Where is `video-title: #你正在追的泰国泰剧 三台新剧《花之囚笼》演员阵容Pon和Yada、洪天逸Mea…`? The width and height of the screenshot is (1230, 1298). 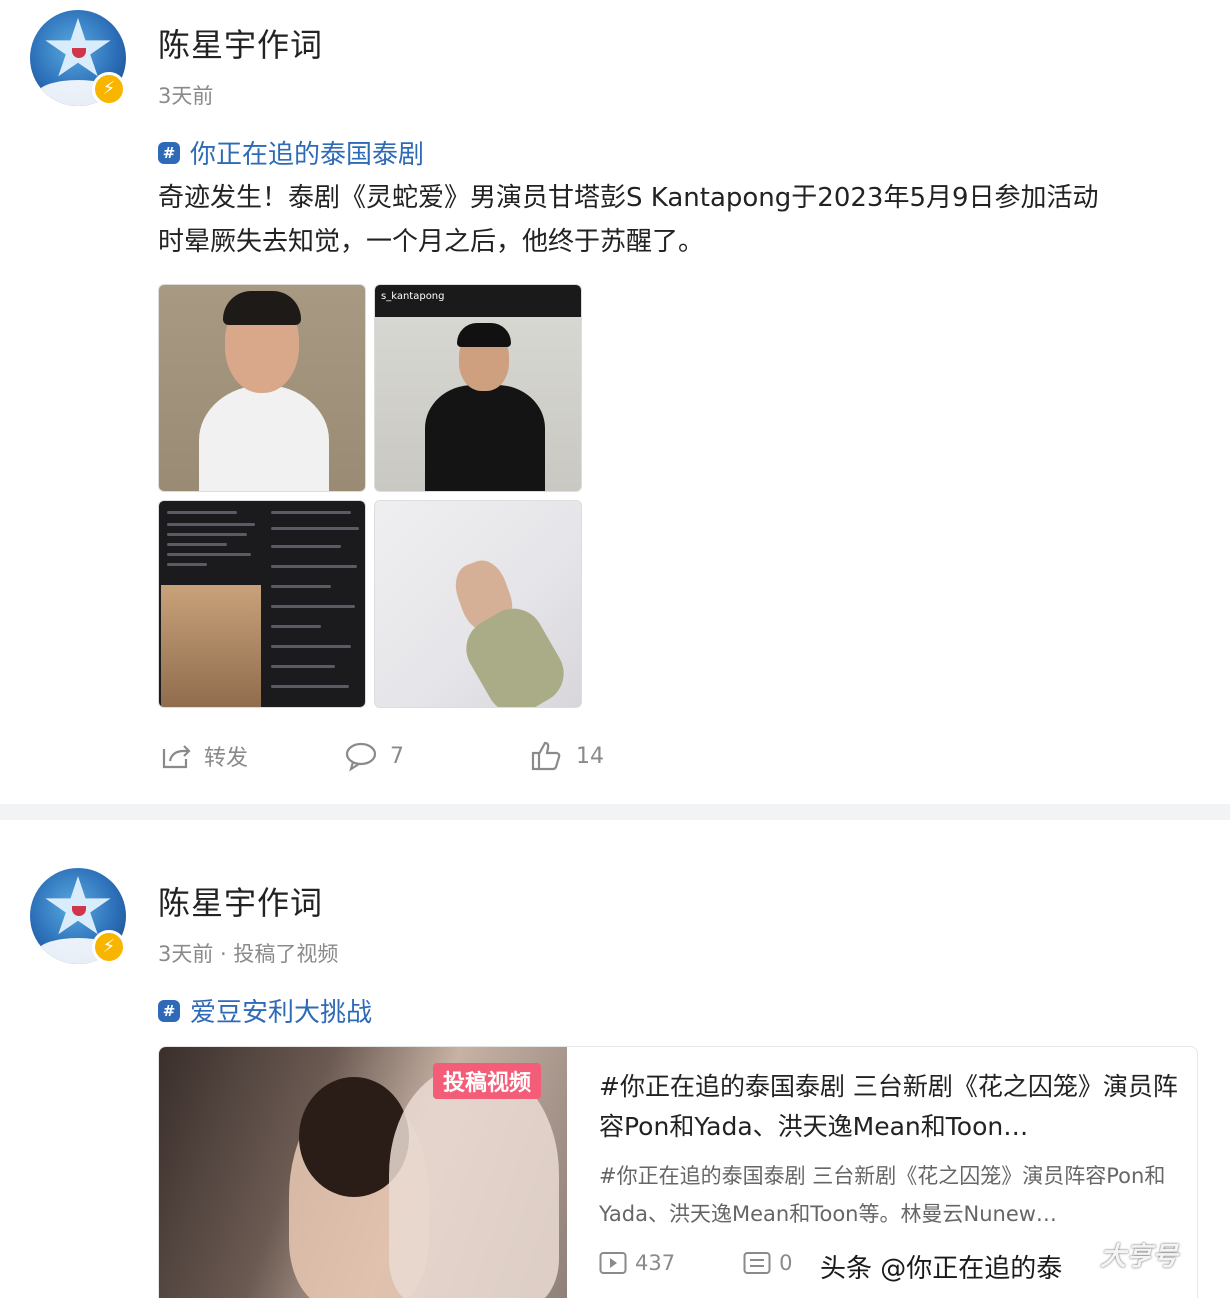 video-title: #你正在追的泰国泰剧 三台新剧《花之囚笼》演员阵容Pon和Yada、洪天逸Mea… is located at coordinates (889, 1107).